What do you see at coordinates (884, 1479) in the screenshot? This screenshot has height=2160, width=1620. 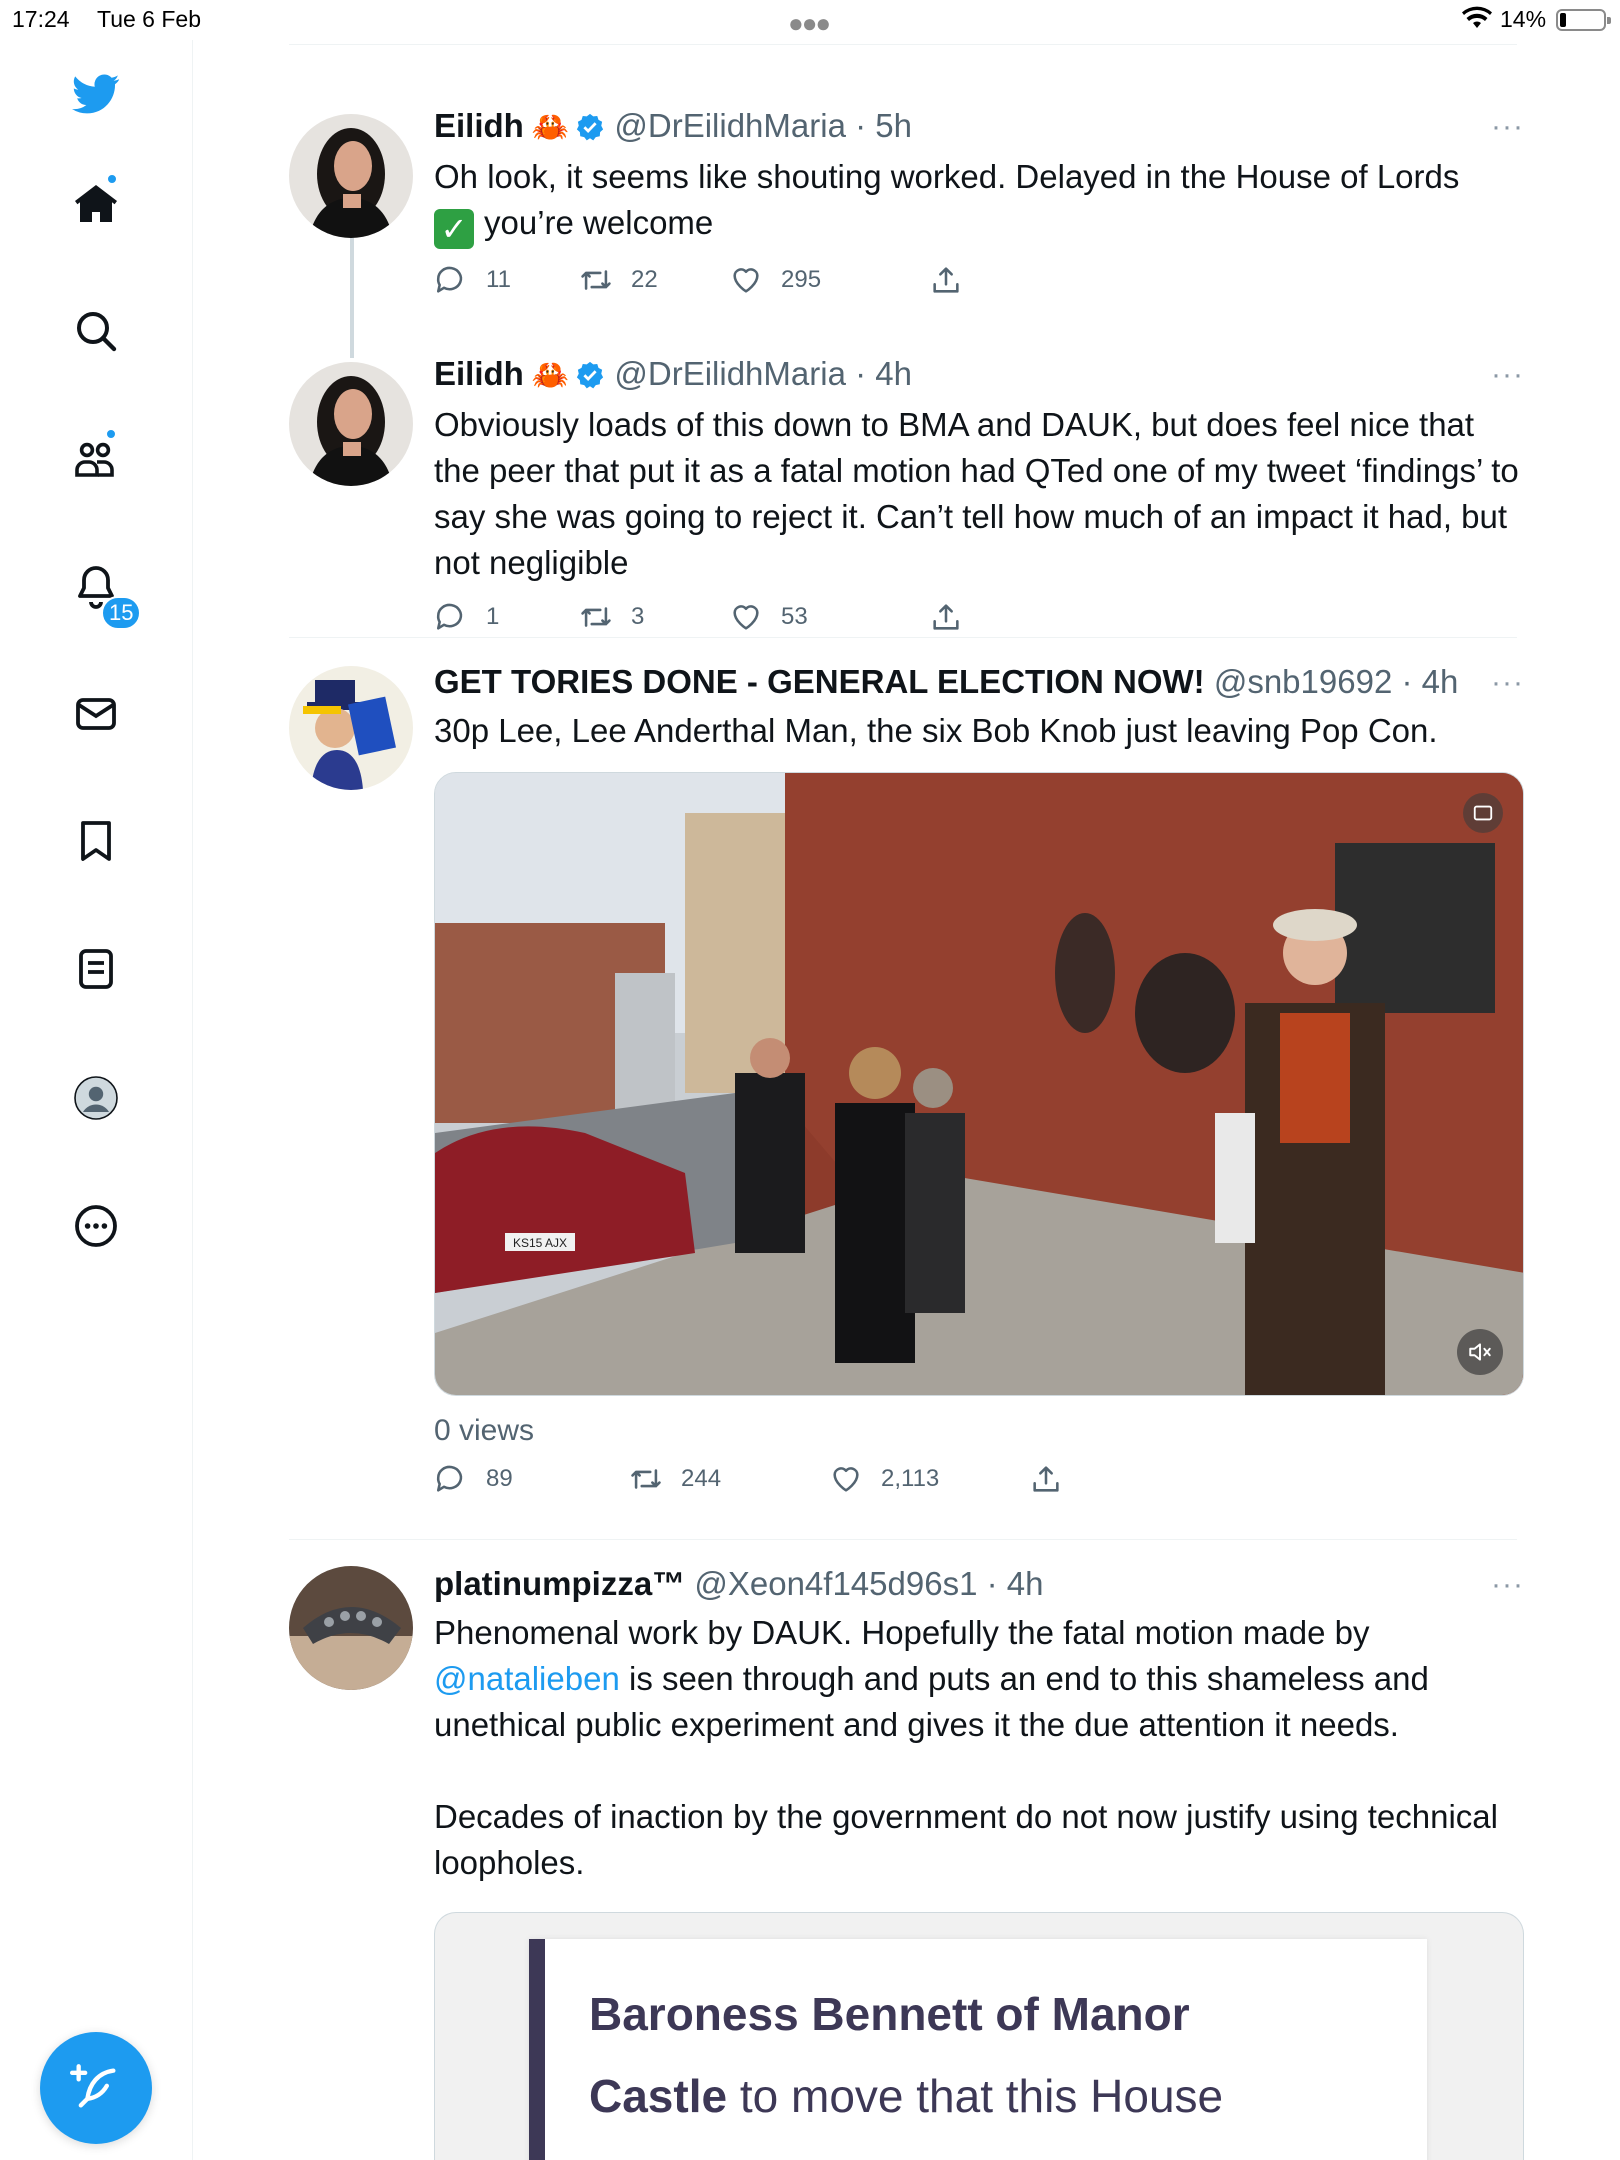 I see `like-button: 2,113` at bounding box center [884, 1479].